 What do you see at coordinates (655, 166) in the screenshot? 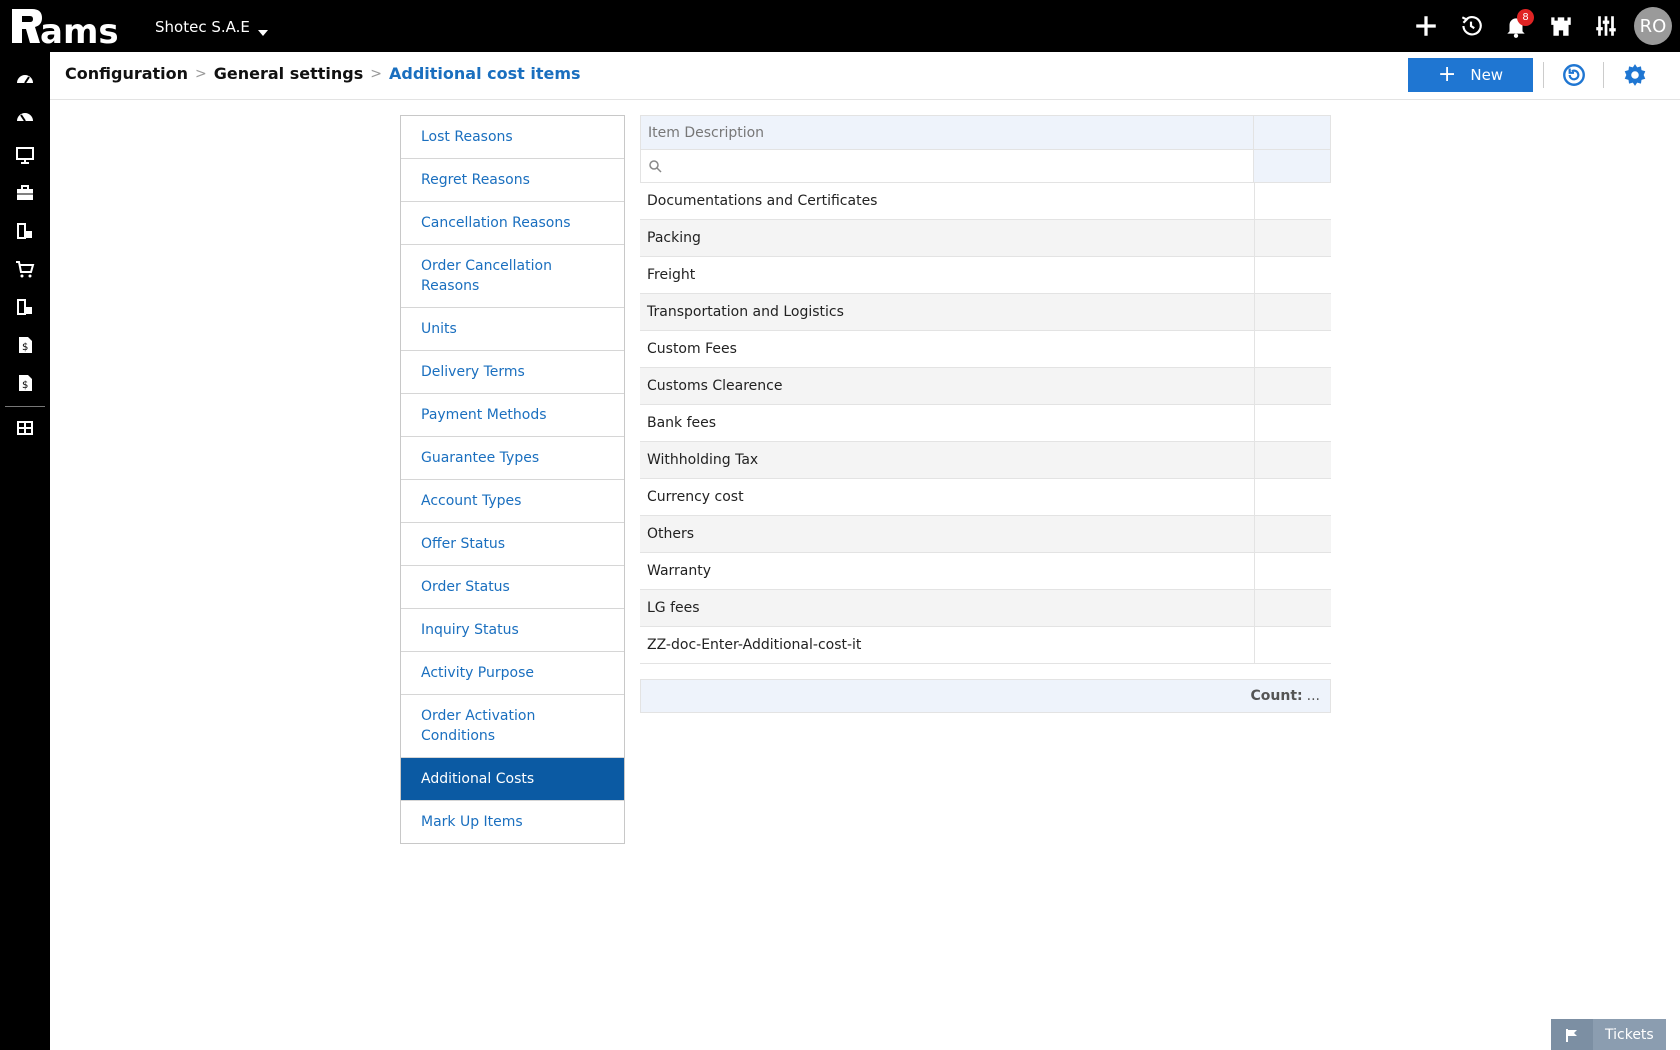
I see `search-icon` at bounding box center [655, 166].